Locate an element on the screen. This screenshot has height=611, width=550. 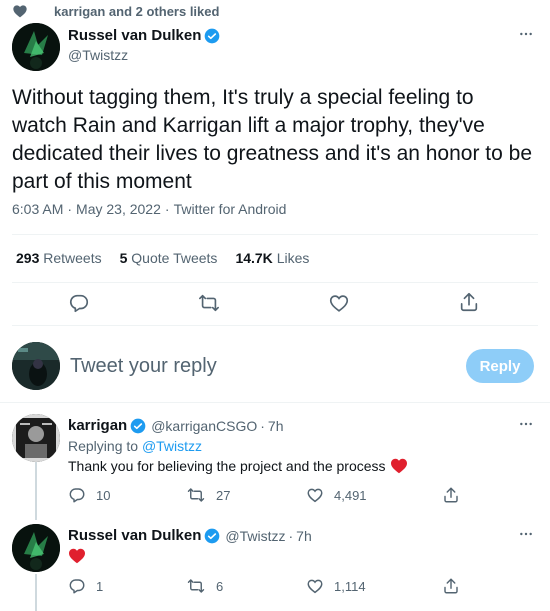
like-action: 4,491 is located at coordinates (336, 495).